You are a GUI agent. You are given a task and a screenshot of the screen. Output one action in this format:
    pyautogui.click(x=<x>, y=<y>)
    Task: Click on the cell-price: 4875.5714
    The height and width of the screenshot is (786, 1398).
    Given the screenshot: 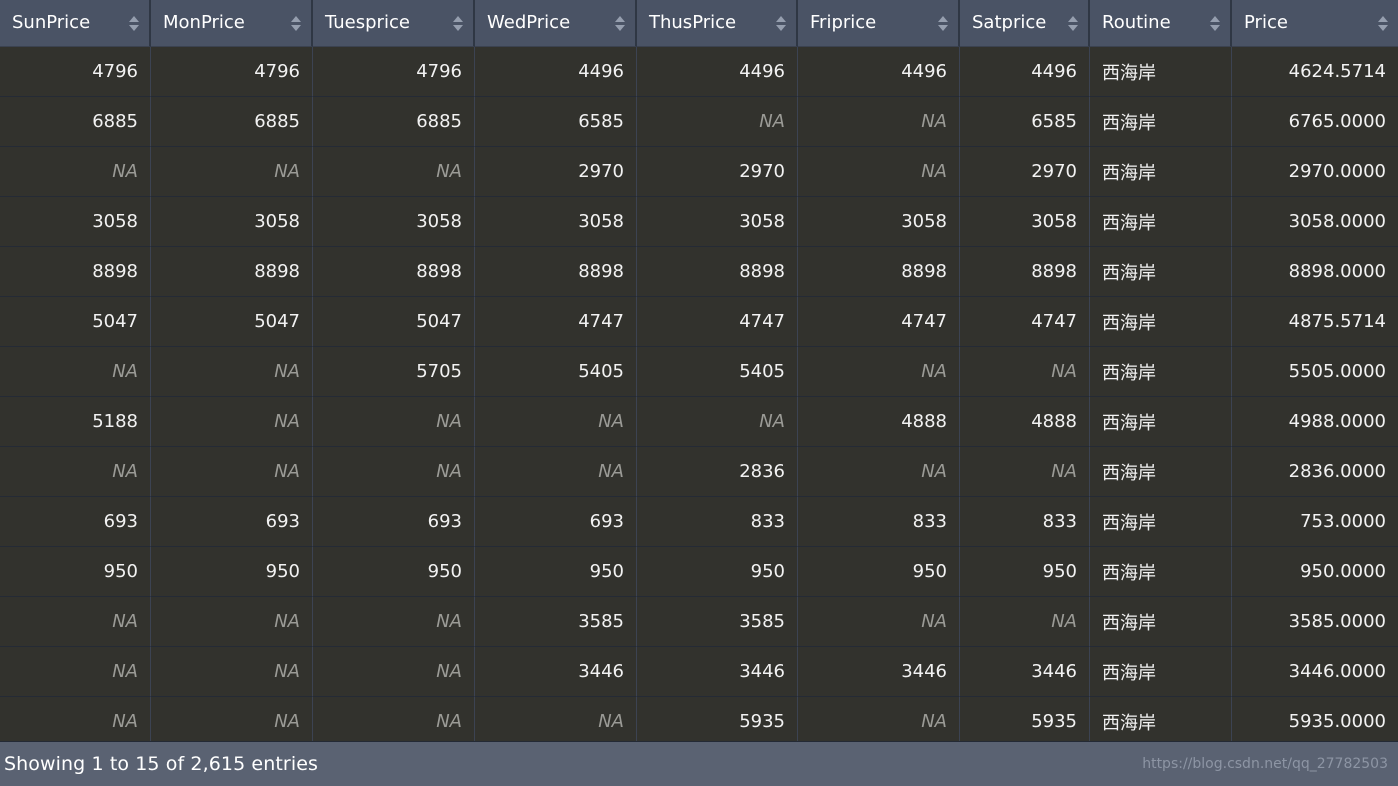 What is the action you would take?
    pyautogui.click(x=1315, y=322)
    